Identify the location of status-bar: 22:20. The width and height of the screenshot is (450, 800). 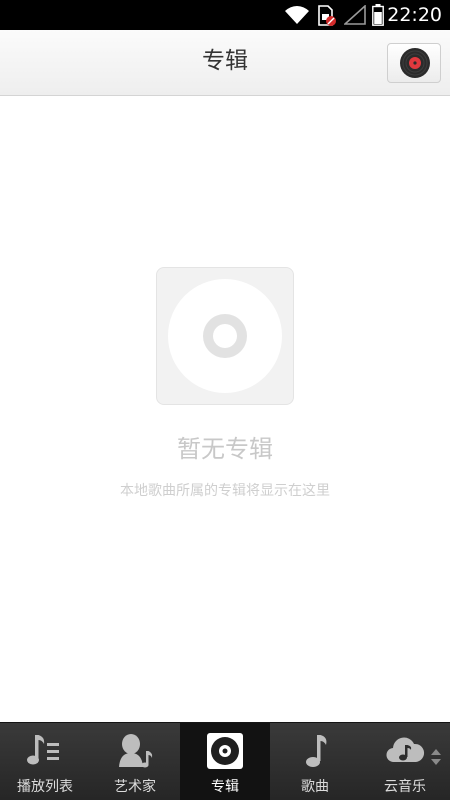
(225, 15).